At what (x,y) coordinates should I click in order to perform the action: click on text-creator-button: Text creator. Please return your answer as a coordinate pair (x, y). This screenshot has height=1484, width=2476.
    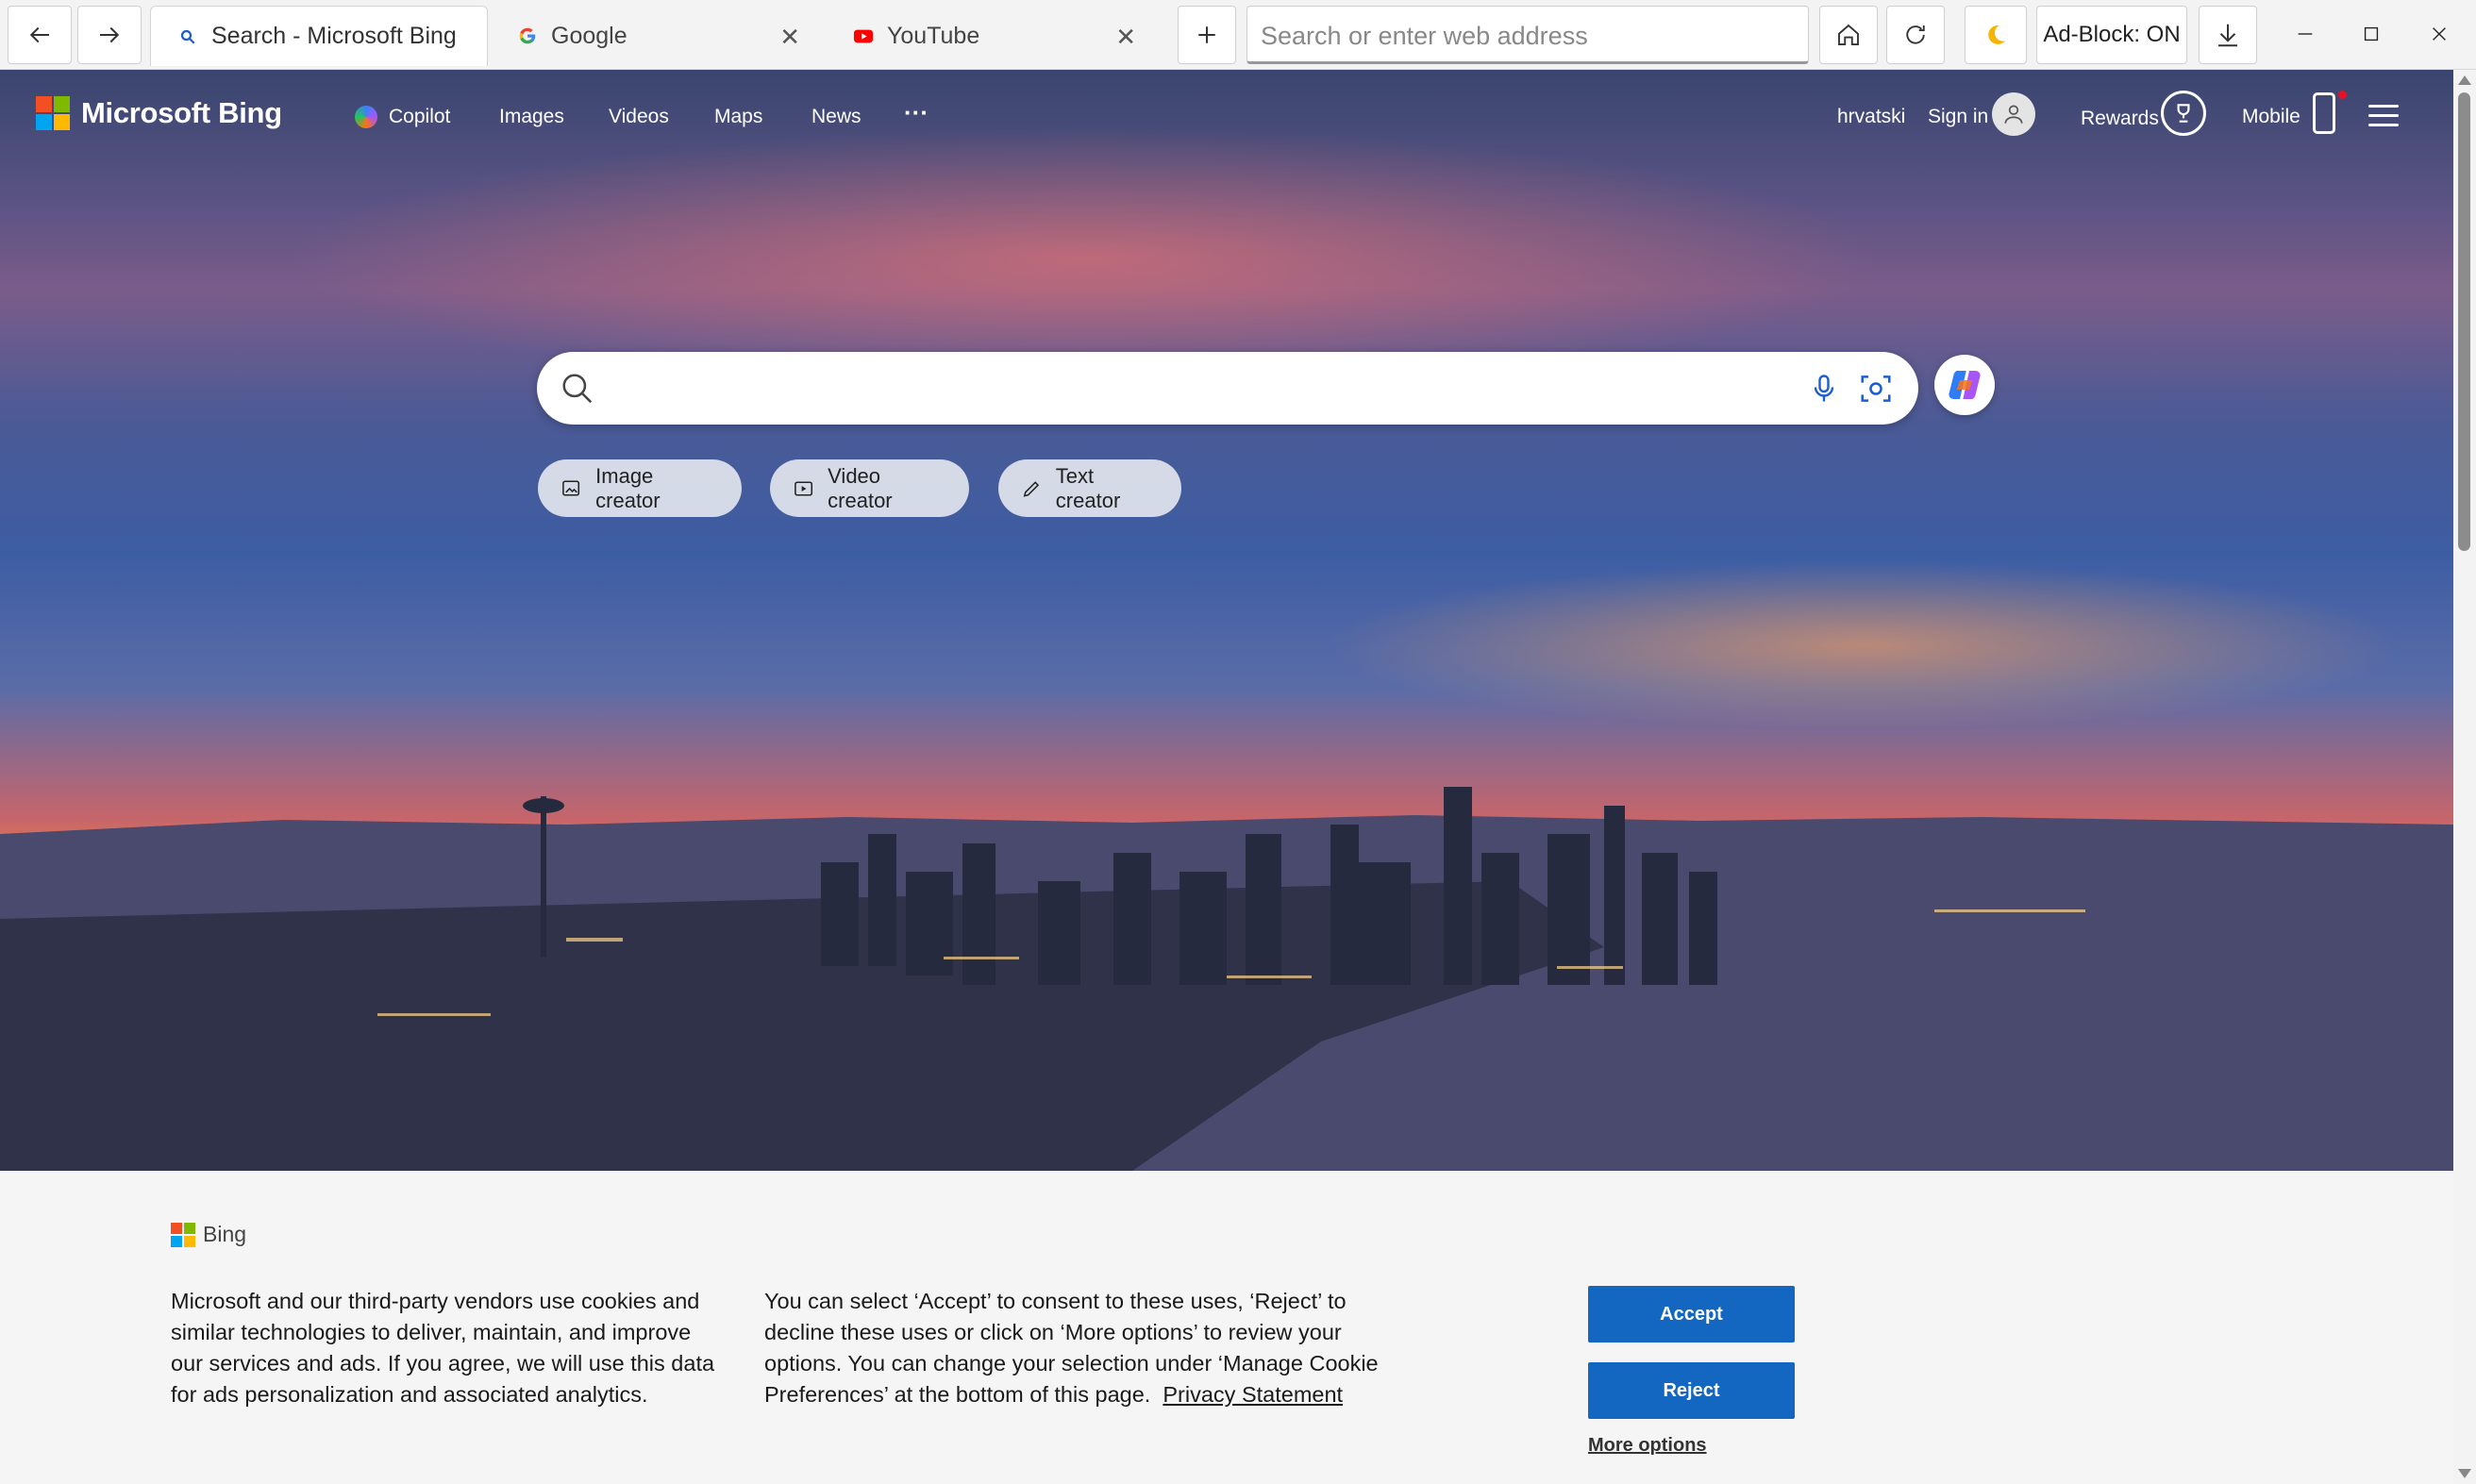
    Looking at the image, I should click on (1089, 488).